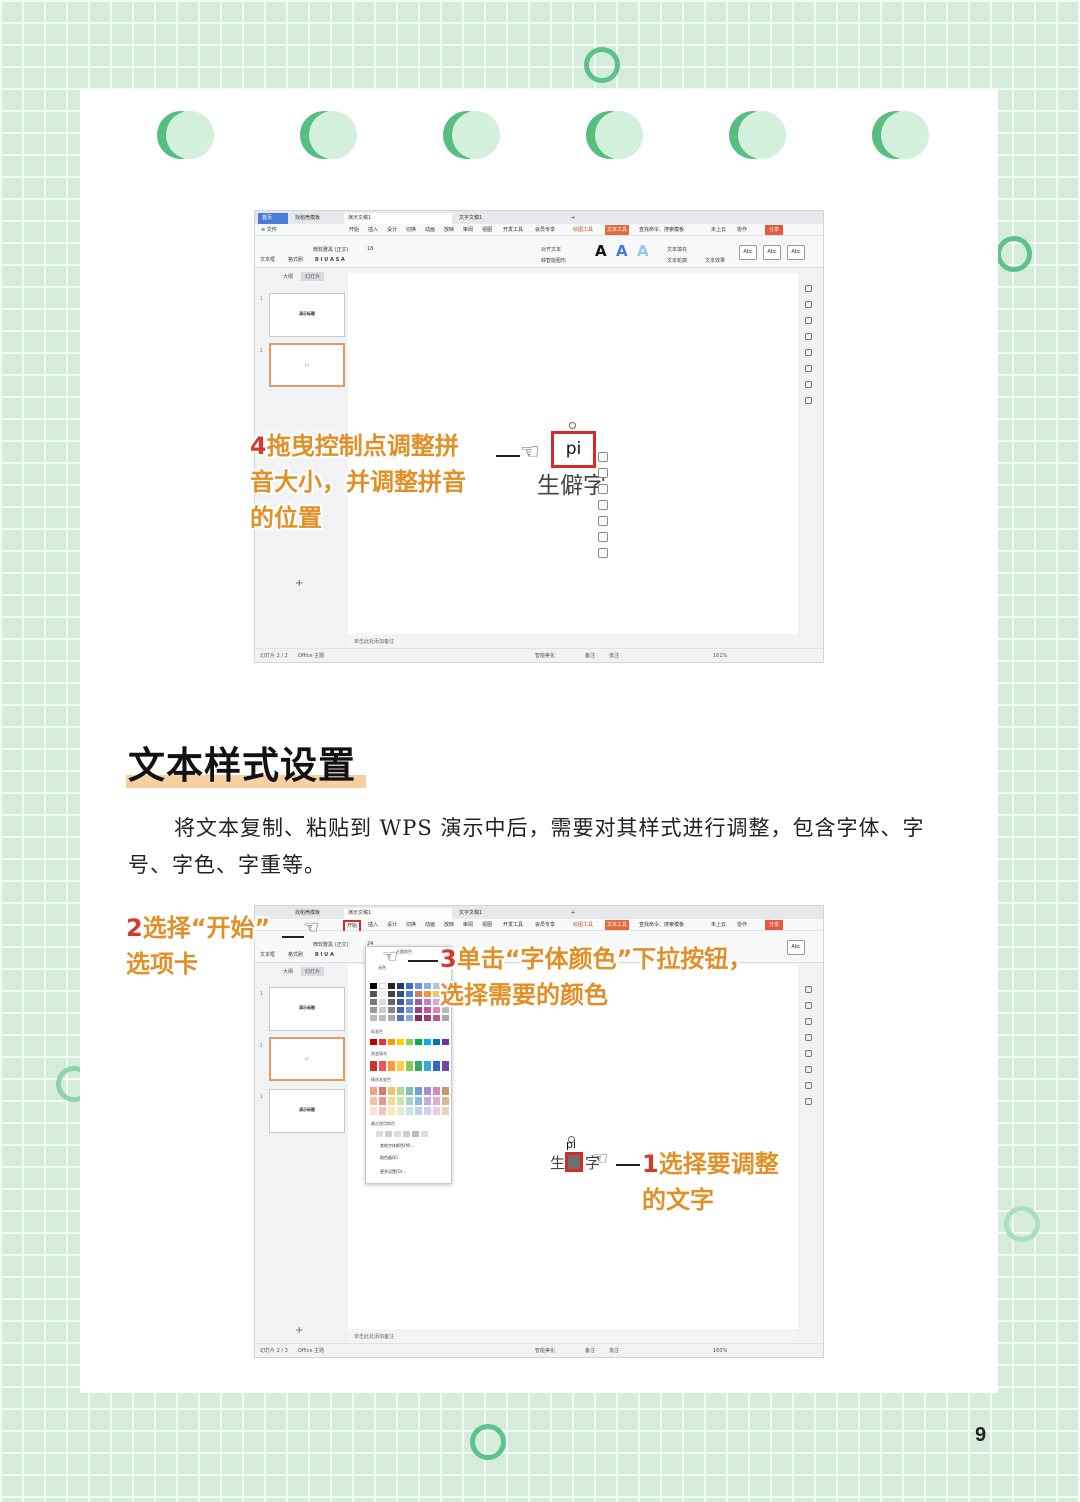  I want to click on zoom-level: 161%, so click(720, 655).